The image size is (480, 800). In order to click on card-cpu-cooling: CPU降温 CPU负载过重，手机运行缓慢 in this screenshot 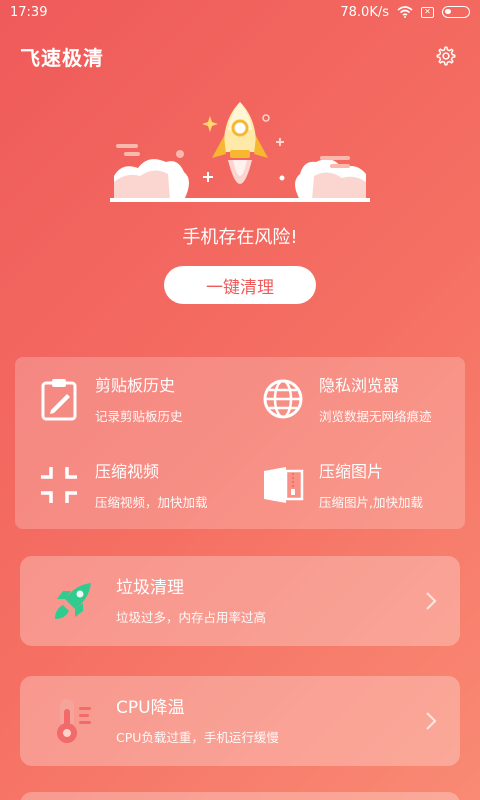, I will do `click(240, 721)`.